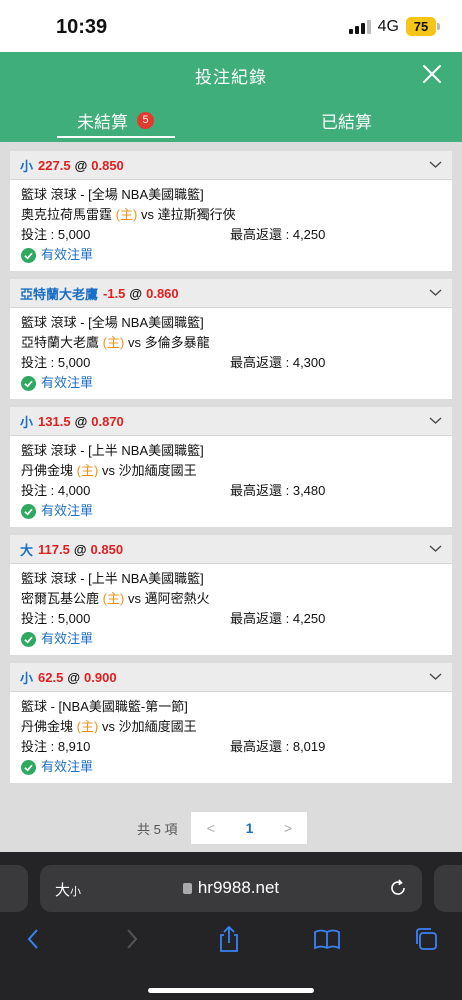 The width and height of the screenshot is (462, 1000). Describe the element at coordinates (54, 165) in the screenshot. I see `bet-line: 227.5` at that location.